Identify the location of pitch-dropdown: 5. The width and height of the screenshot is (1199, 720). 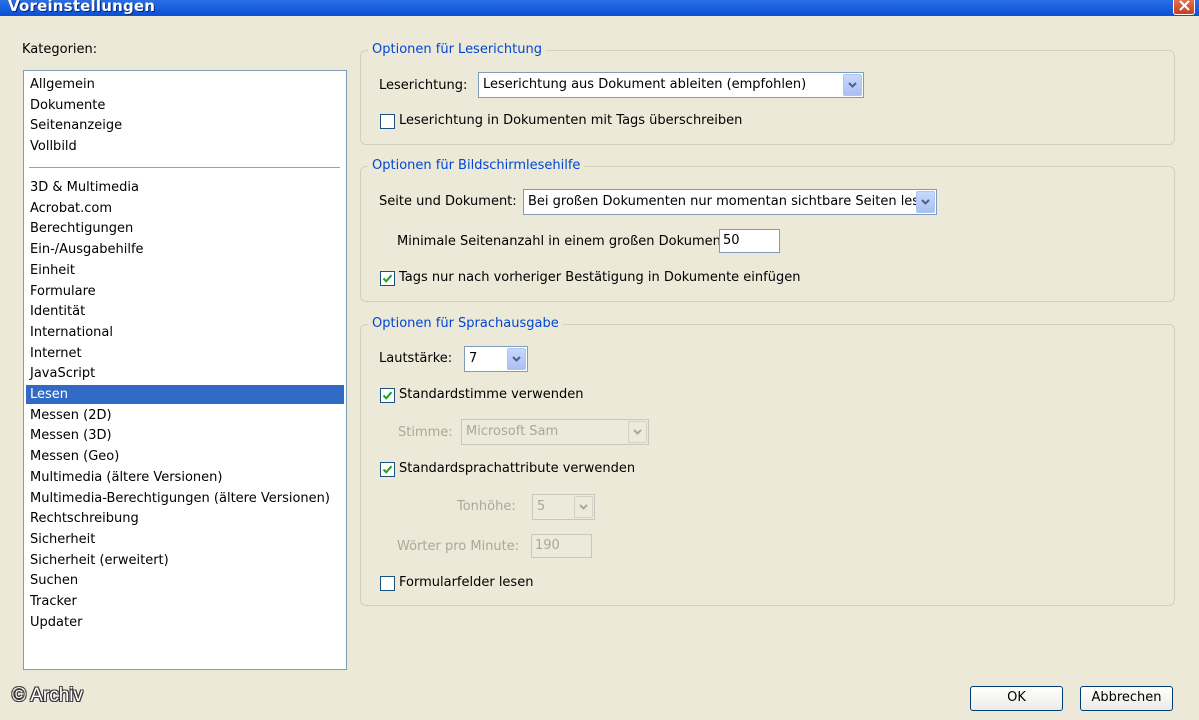
(563, 507).